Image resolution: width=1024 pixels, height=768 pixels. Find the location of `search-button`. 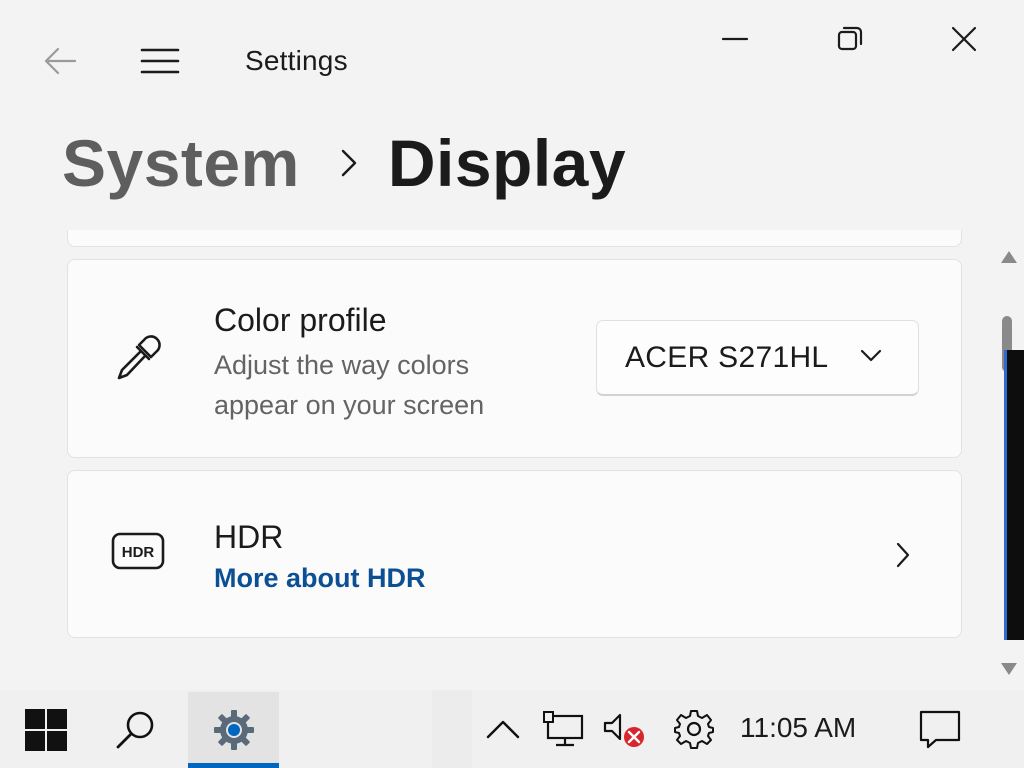

search-button is located at coordinates (136, 730).